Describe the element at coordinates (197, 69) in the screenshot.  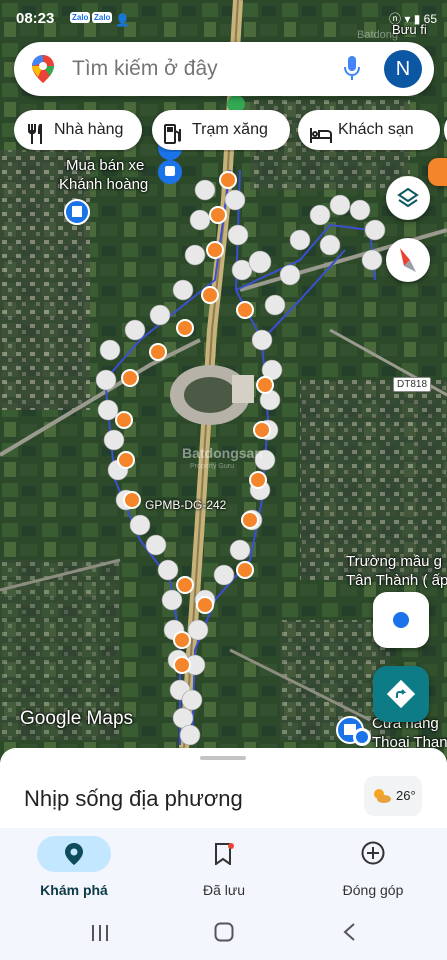
I see `search-input` at that location.